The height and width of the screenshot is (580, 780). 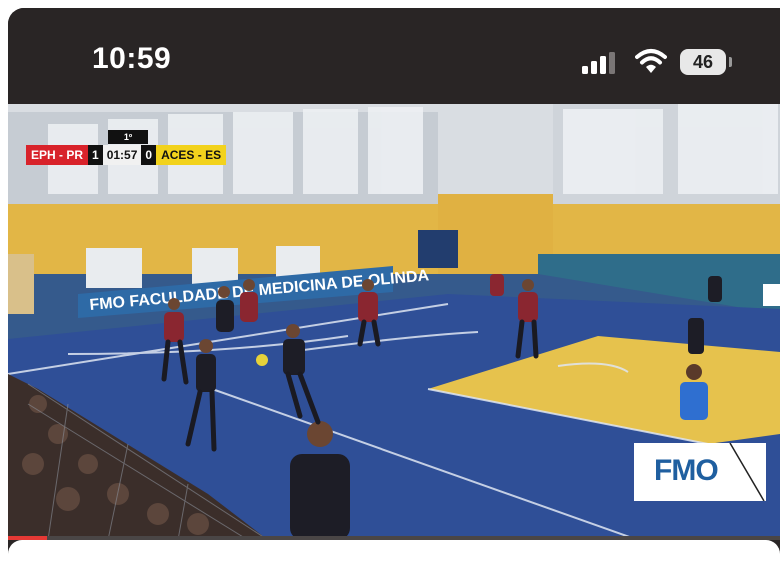 I want to click on battery-tip, so click(x=730, y=62).